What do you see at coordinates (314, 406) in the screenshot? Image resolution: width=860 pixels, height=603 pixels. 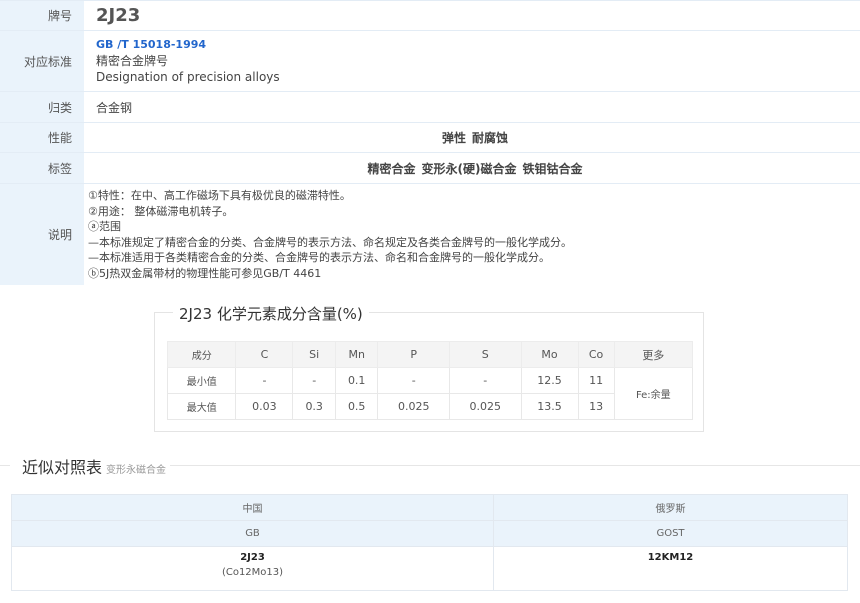 I see `composition-cell: 0.3` at bounding box center [314, 406].